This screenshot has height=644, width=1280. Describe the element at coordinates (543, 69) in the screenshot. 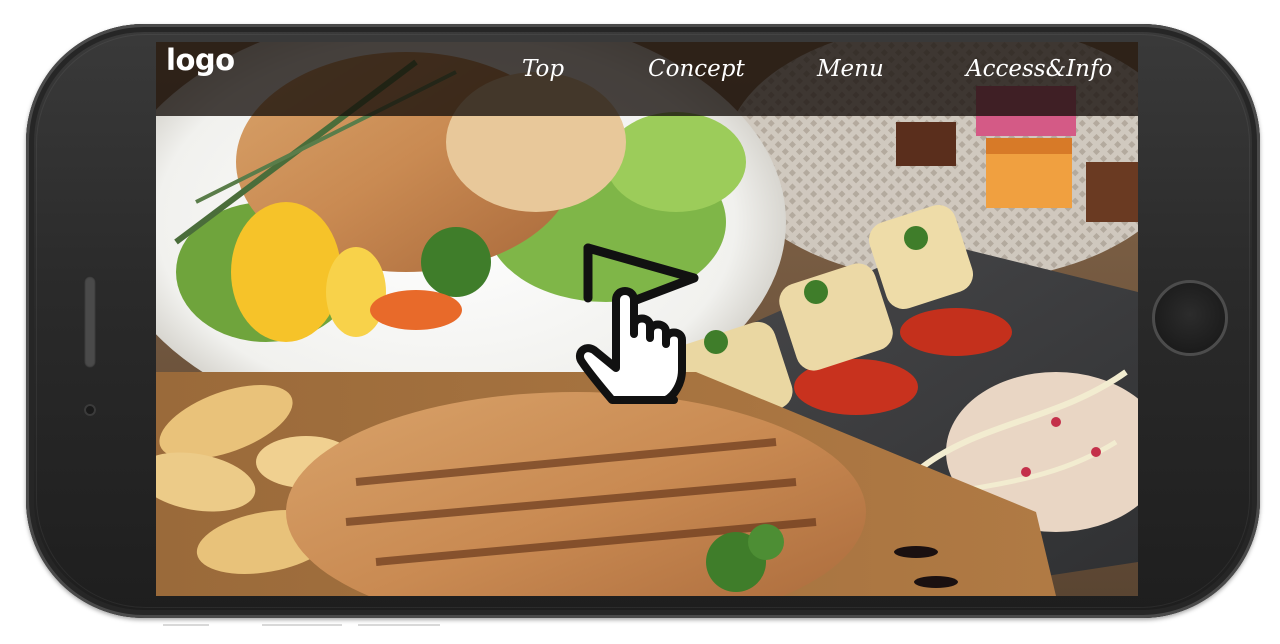

I see `nav-link-top: Top` at that location.